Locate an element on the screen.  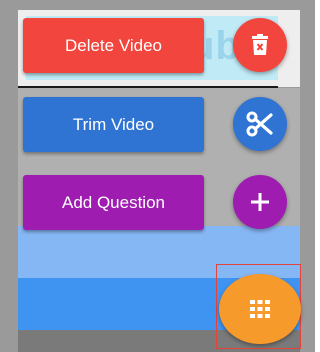
trim-video-button: Trim Video is located at coordinates (113, 124).